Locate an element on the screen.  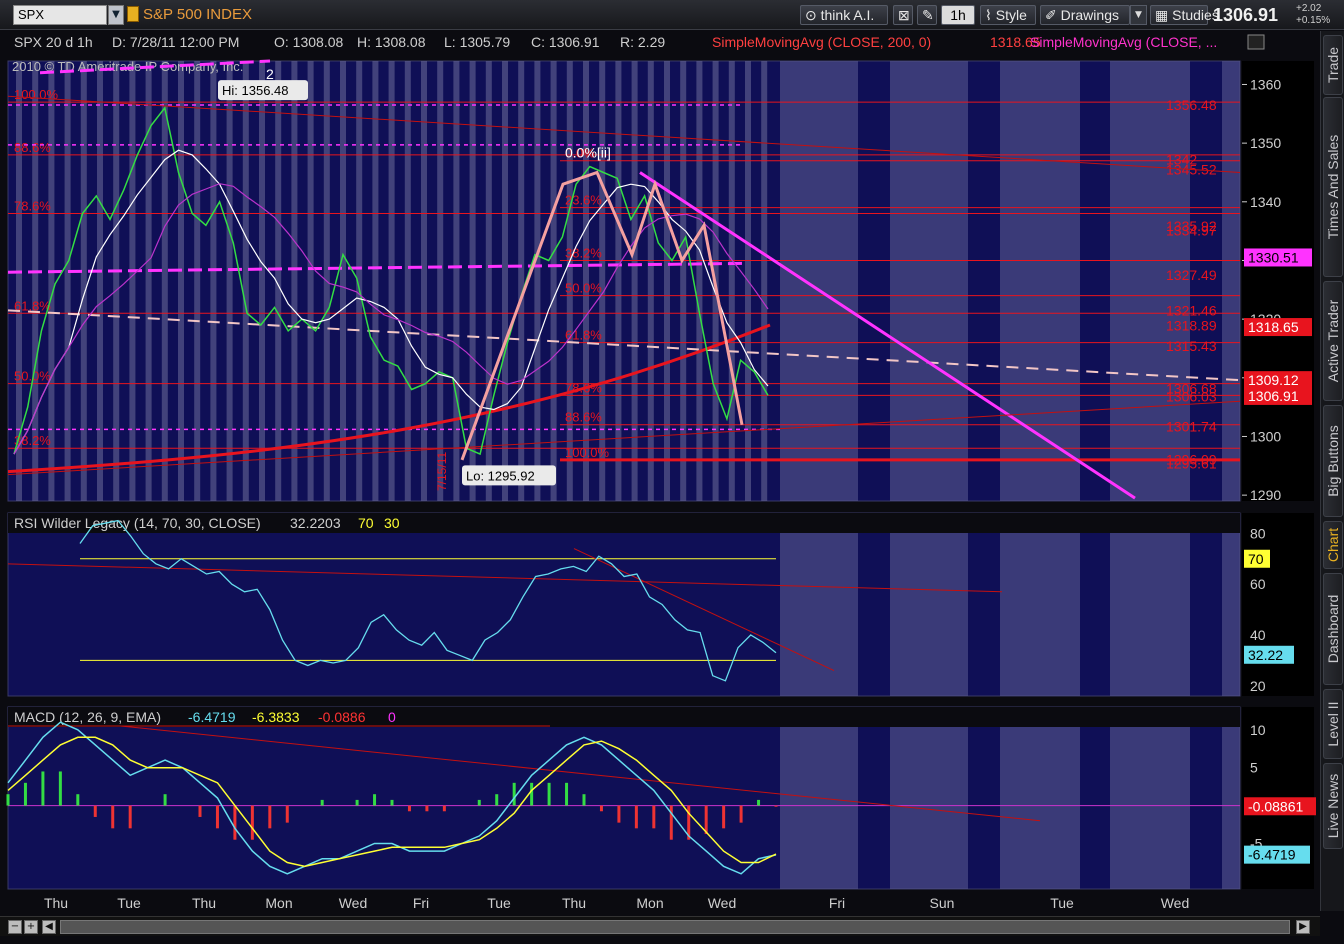
scroll-right-icon: ▶ is located at coordinates (1303, 927).